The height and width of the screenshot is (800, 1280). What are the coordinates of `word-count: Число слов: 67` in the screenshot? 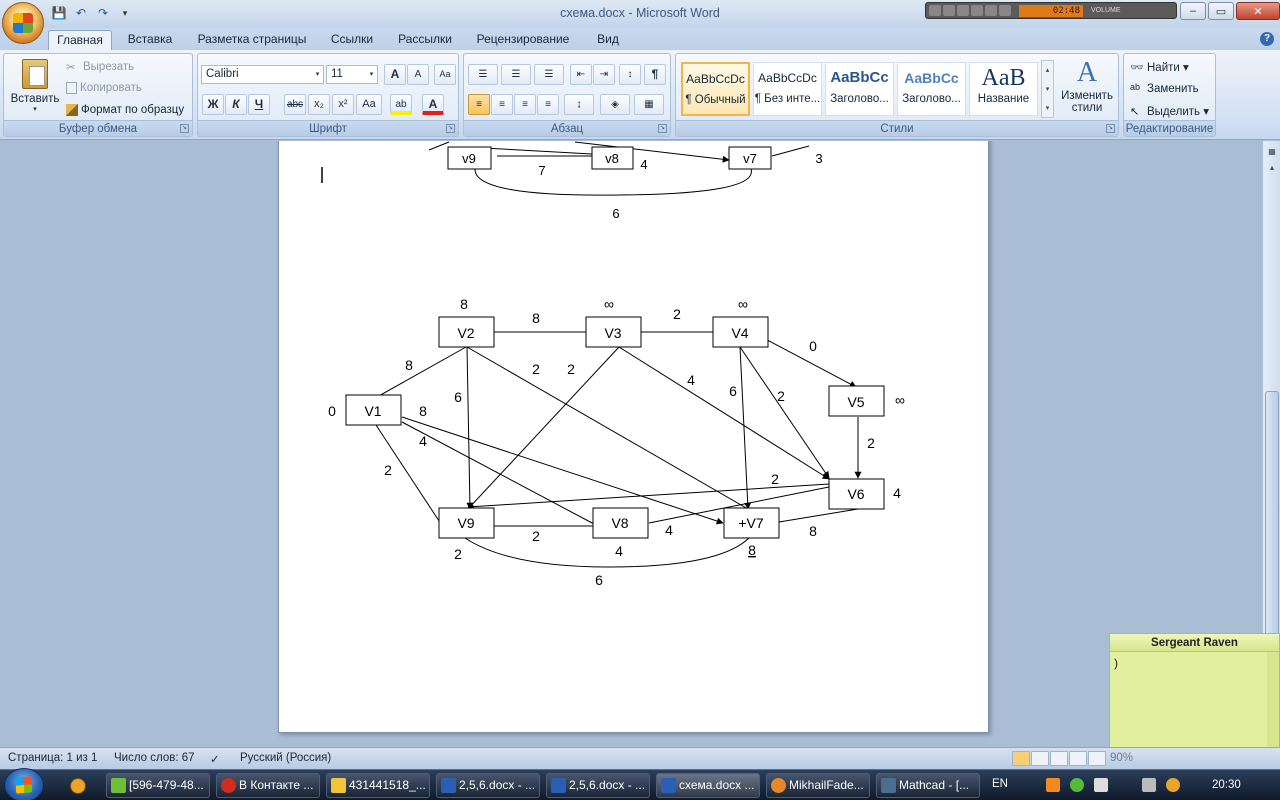 It's located at (154, 758).